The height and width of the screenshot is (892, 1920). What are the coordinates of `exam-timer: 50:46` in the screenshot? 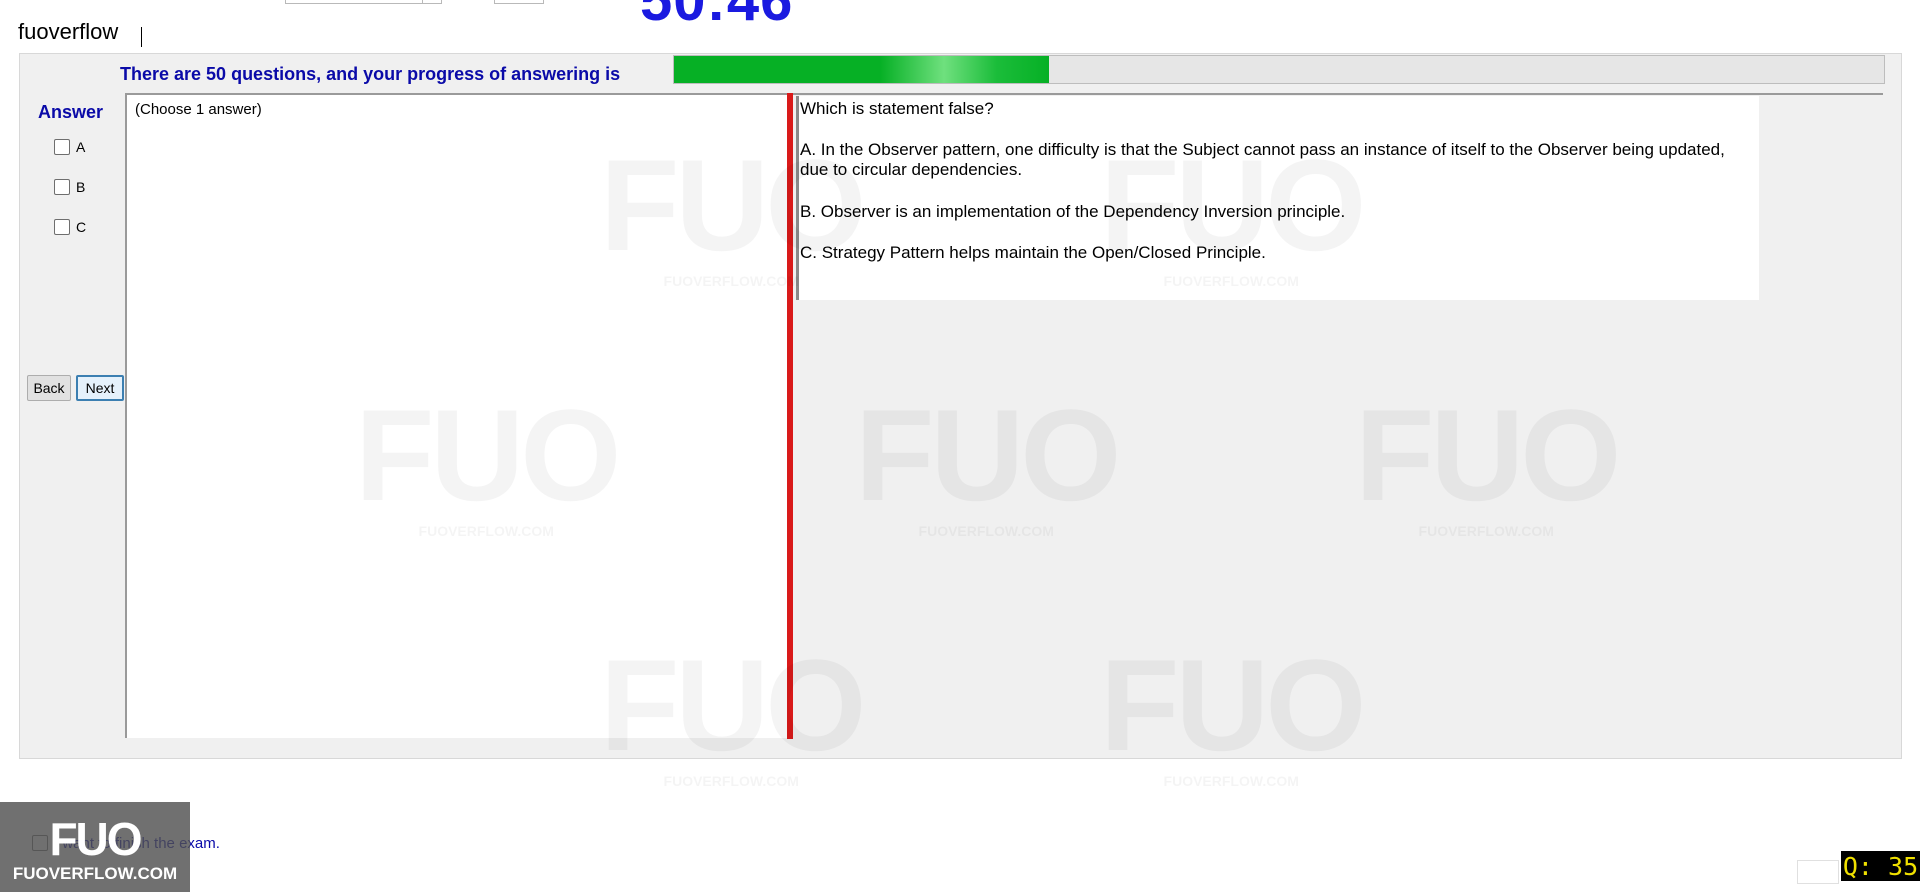 It's located at (717, 16).